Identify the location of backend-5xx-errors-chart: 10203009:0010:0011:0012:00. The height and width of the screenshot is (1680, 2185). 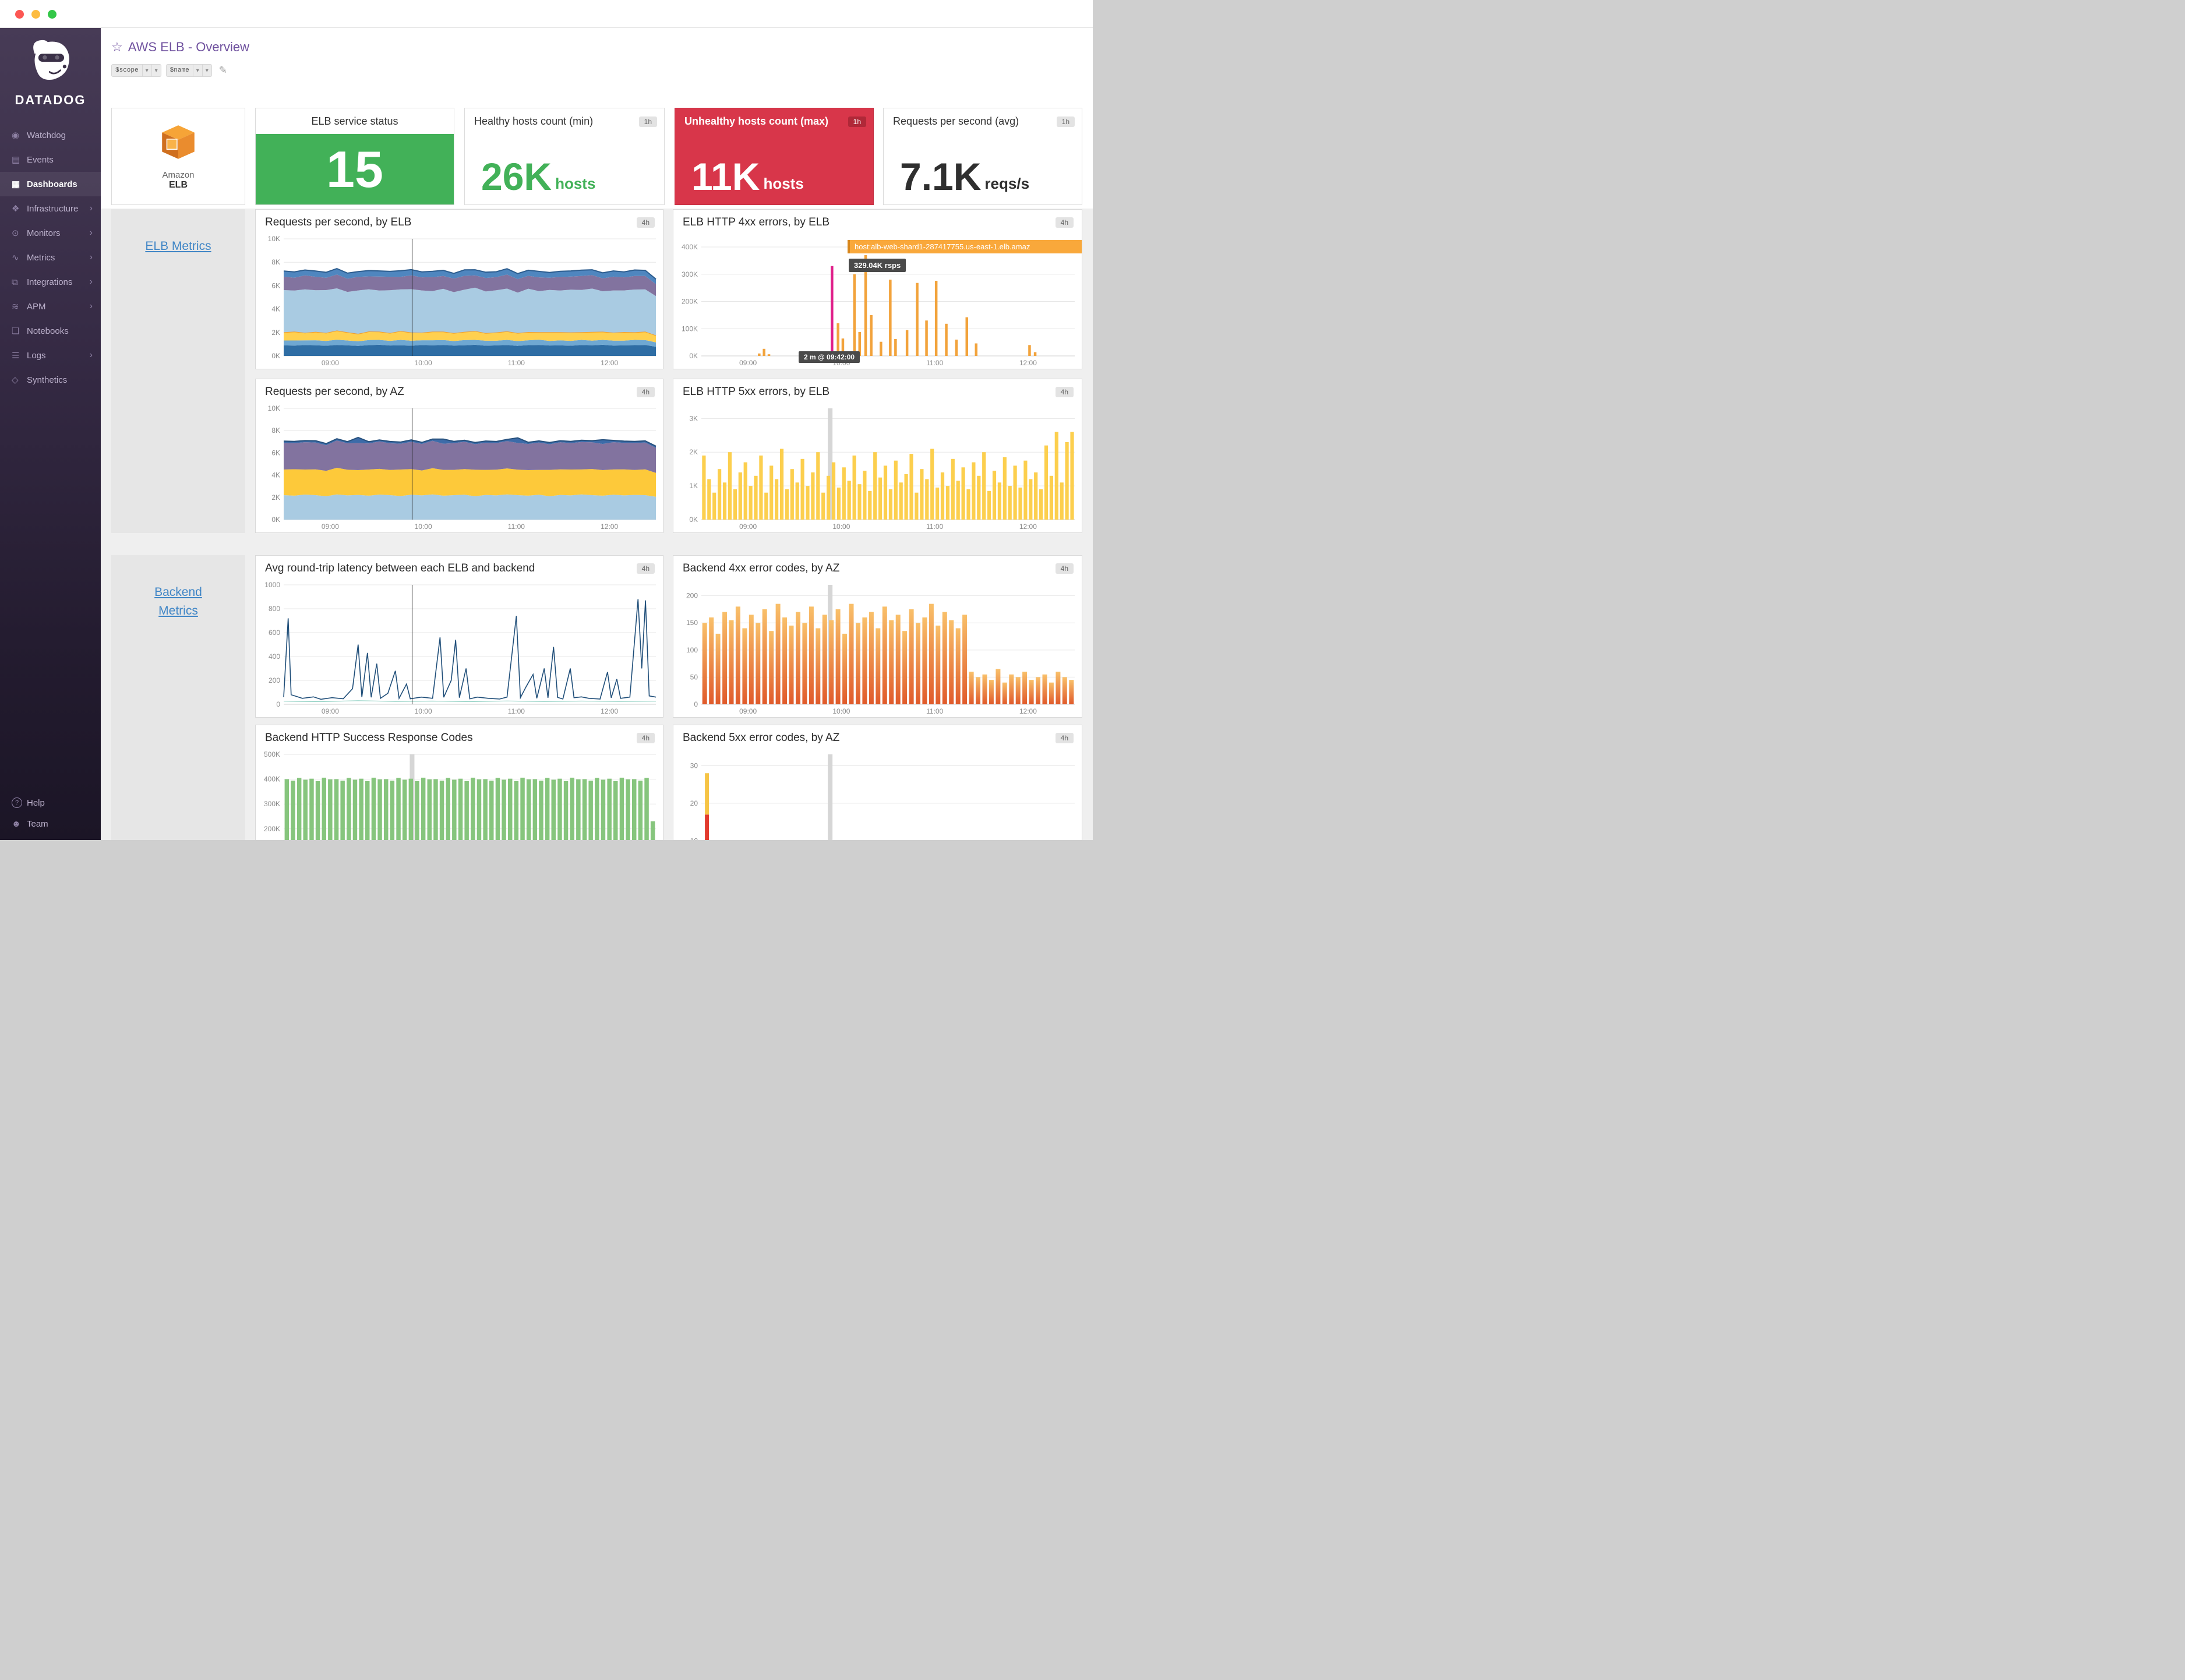
(877, 795).